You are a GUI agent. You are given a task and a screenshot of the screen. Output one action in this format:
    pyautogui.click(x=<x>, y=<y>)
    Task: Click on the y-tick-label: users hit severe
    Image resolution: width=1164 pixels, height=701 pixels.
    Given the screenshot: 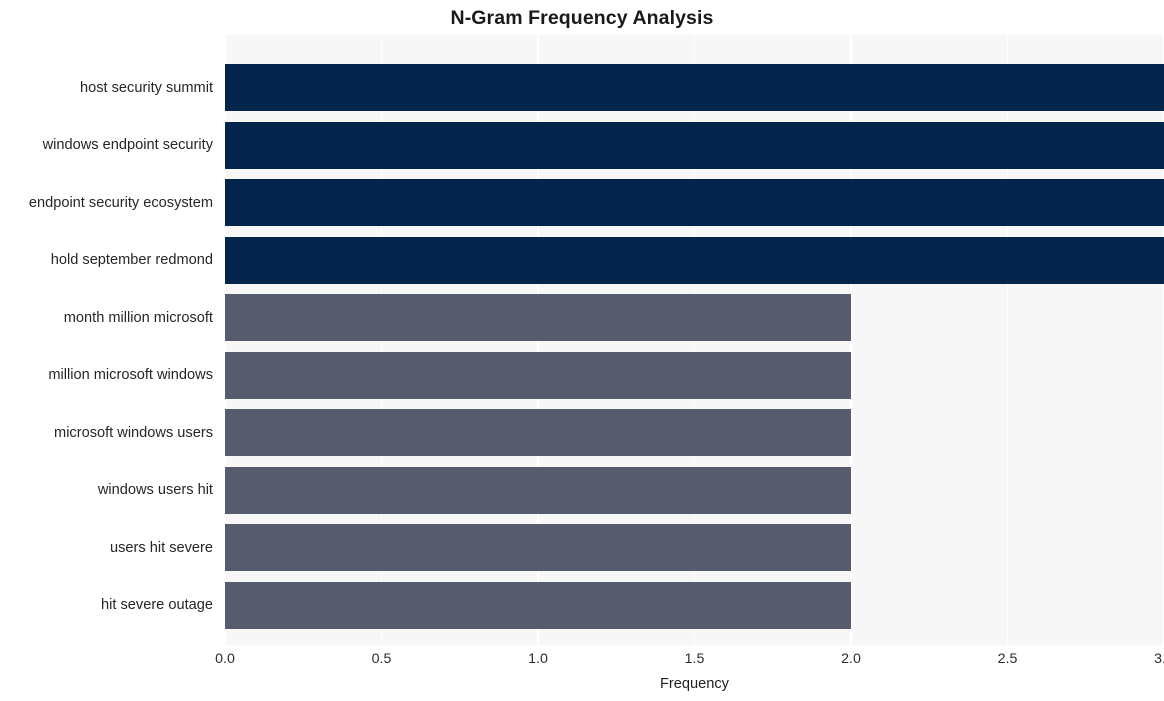 What is the action you would take?
    pyautogui.click(x=161, y=547)
    